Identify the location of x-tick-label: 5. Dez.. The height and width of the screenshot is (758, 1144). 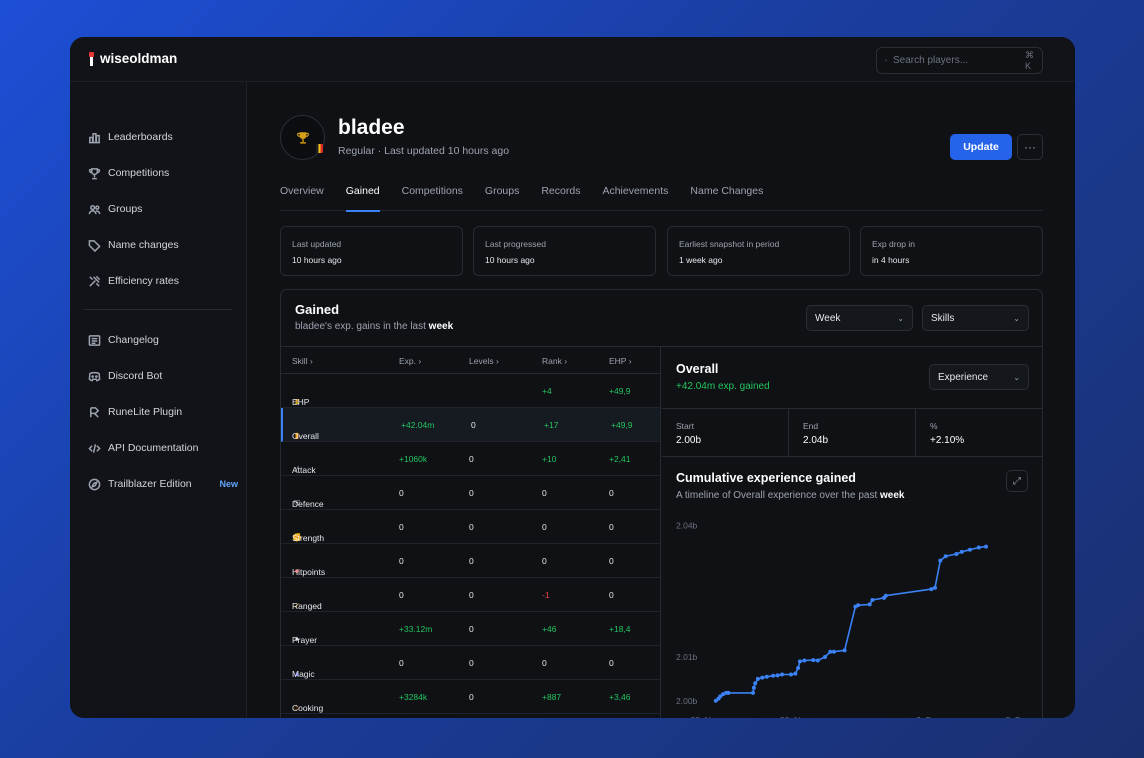
(1019, 716).